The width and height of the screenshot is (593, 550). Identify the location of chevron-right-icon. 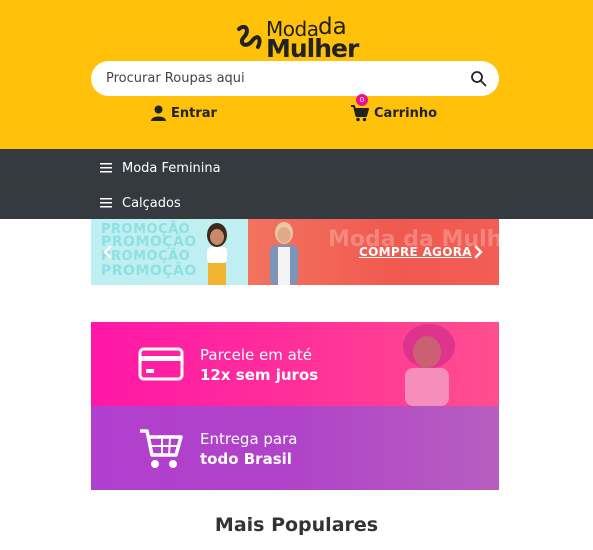
(478, 252).